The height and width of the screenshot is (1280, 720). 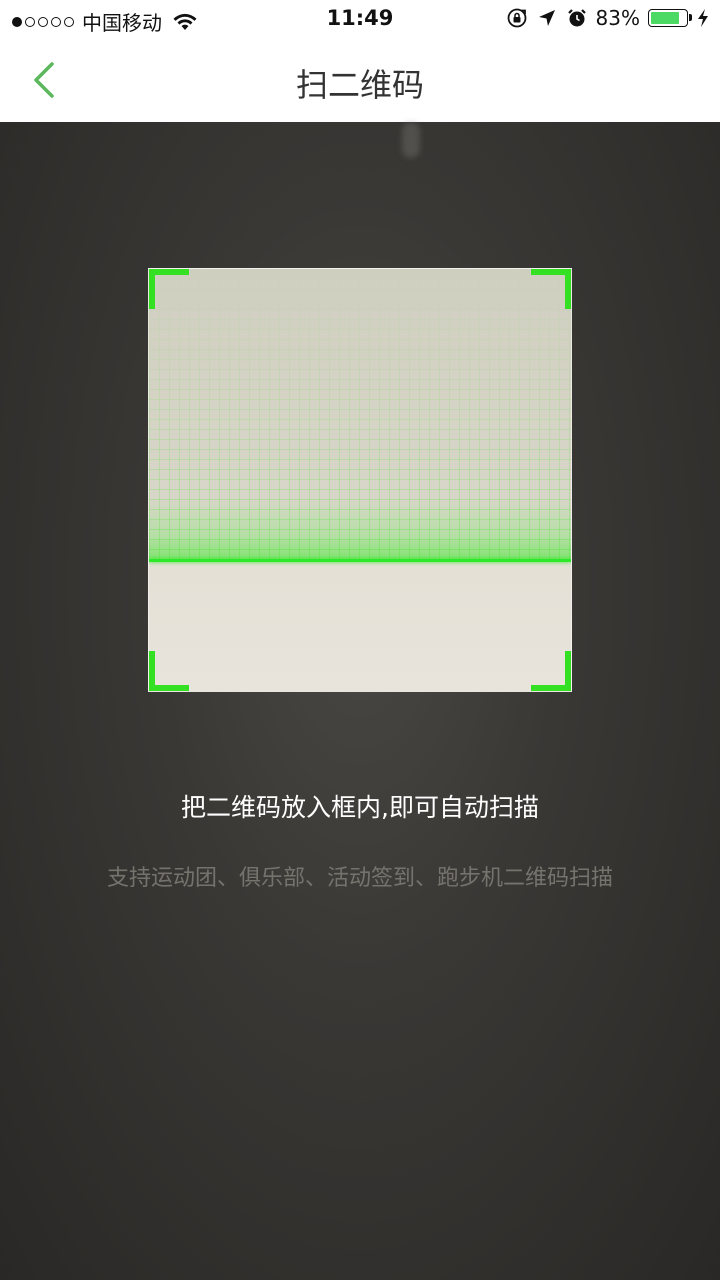 What do you see at coordinates (360, 530) in the screenshot?
I see `scan-glow` at bounding box center [360, 530].